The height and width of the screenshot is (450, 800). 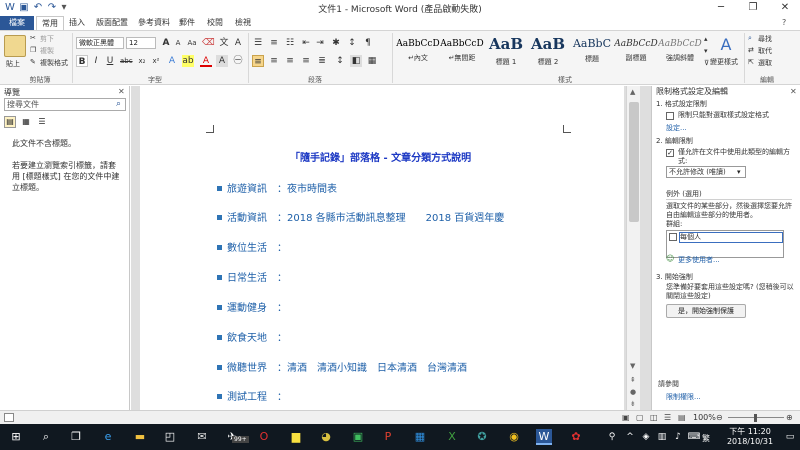 What do you see at coordinates (274, 61) in the screenshot?
I see `align-center-icon: ≡` at bounding box center [274, 61].